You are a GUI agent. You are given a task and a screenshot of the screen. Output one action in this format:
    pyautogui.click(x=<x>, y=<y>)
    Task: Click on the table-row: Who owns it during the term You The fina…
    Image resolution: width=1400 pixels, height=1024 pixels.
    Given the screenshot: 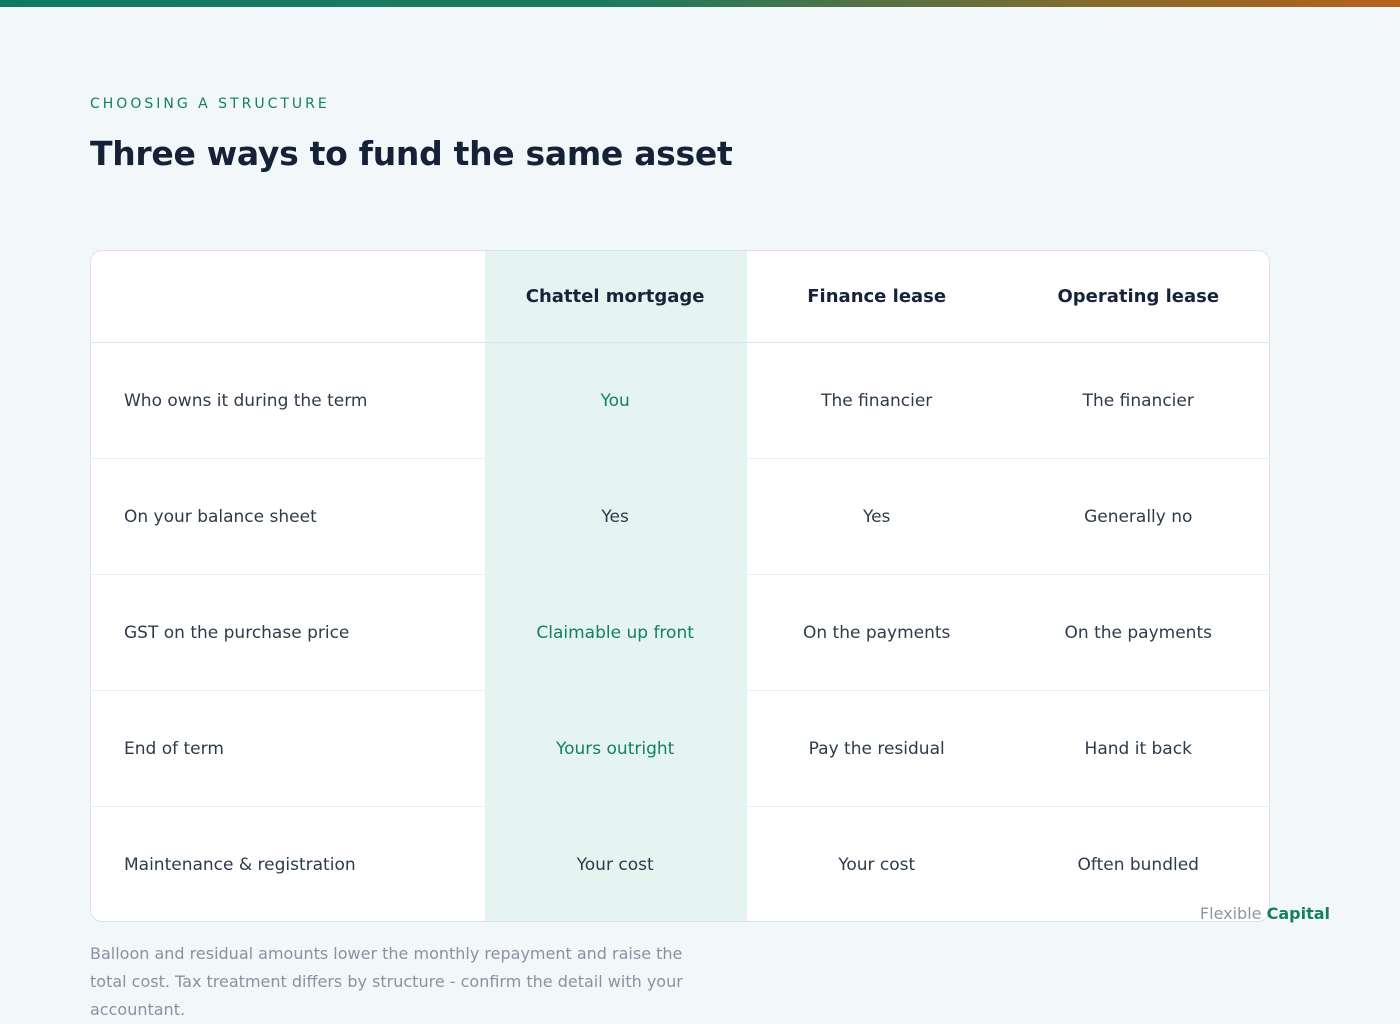 What is the action you would take?
    pyautogui.click(x=680, y=401)
    